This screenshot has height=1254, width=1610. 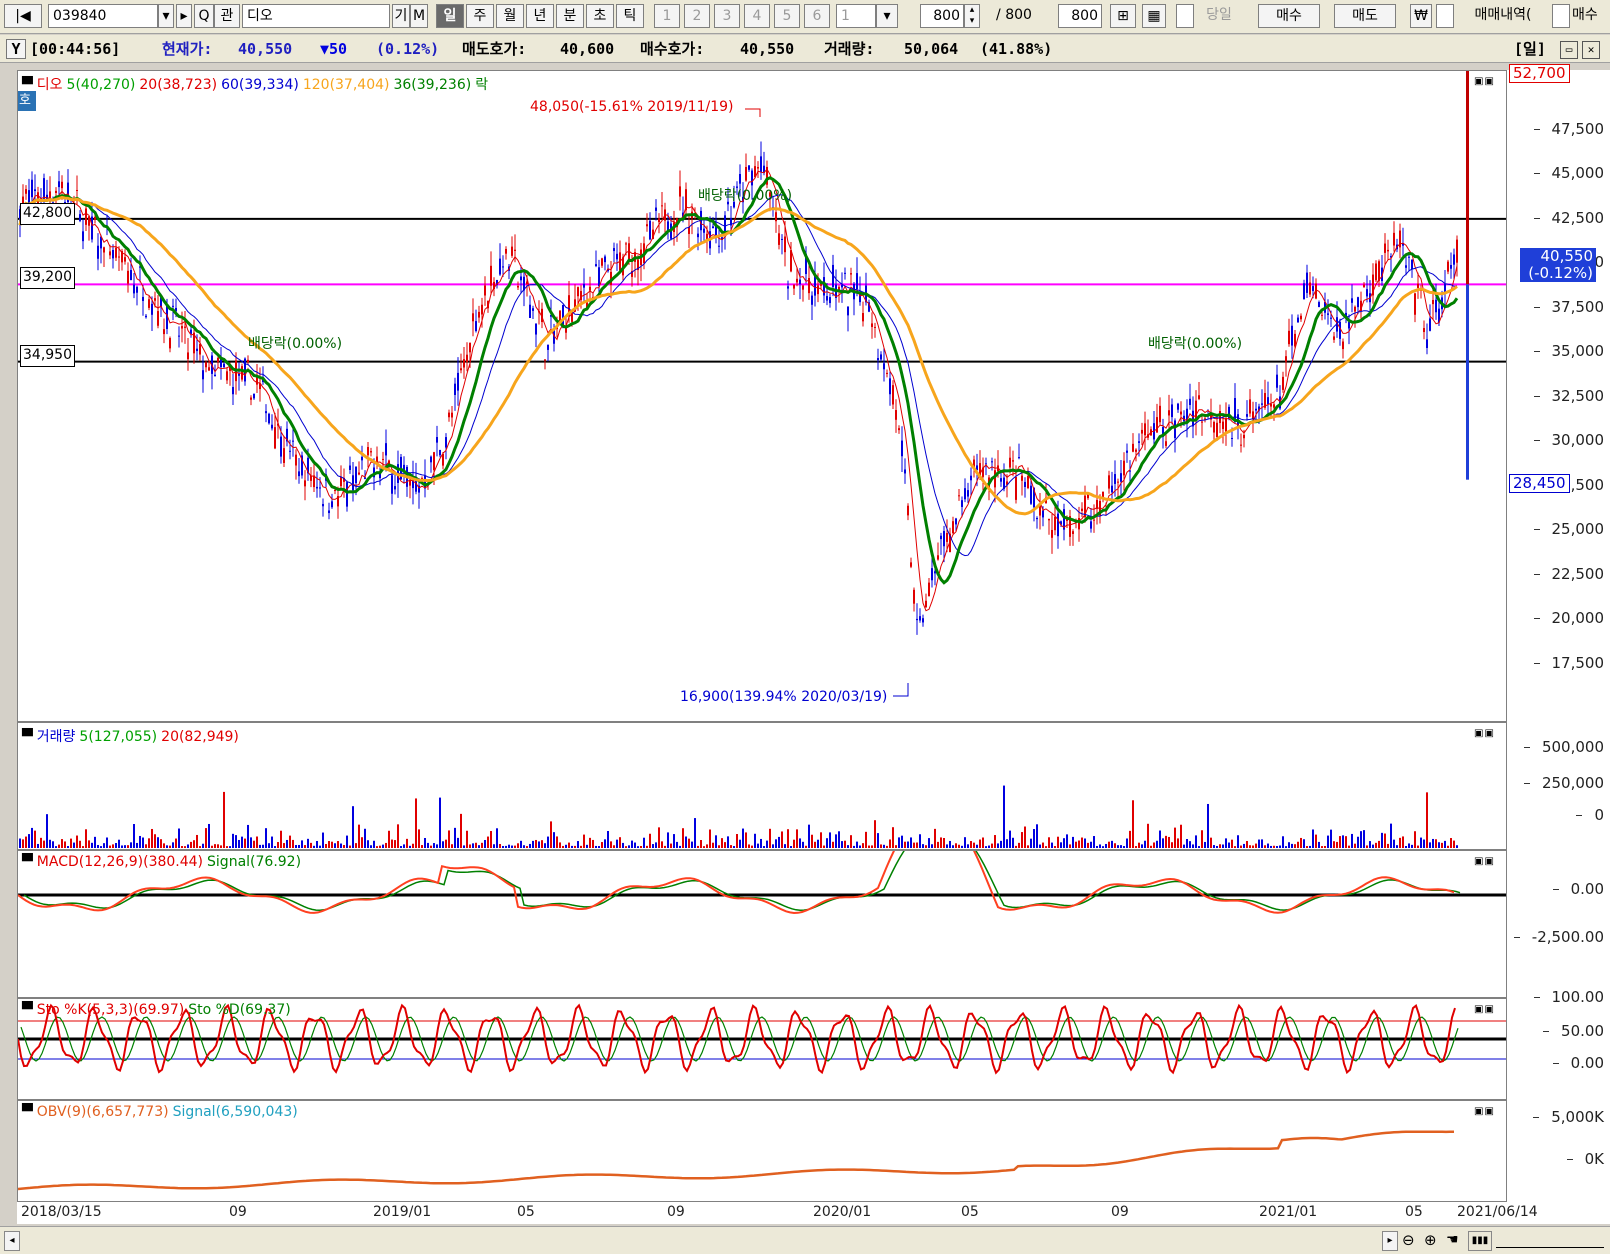 What do you see at coordinates (61, 1212) in the screenshot?
I see `date-tick: 2018/03/15` at bounding box center [61, 1212].